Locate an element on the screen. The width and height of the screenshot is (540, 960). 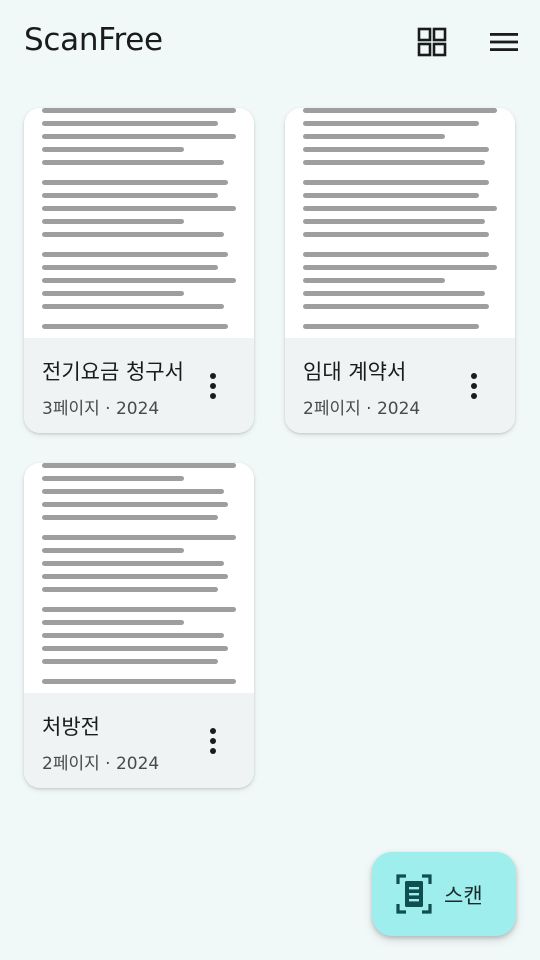
grid-view-button is located at coordinates (432, 42).